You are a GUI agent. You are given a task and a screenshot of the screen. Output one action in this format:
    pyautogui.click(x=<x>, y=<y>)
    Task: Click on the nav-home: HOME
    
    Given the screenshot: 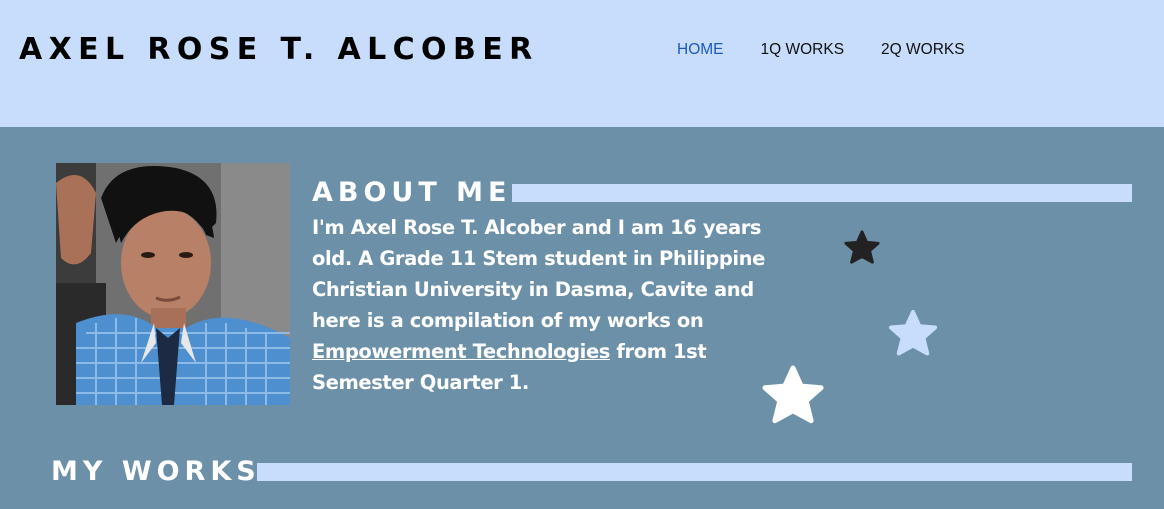 What is the action you would take?
    pyautogui.click(x=700, y=50)
    